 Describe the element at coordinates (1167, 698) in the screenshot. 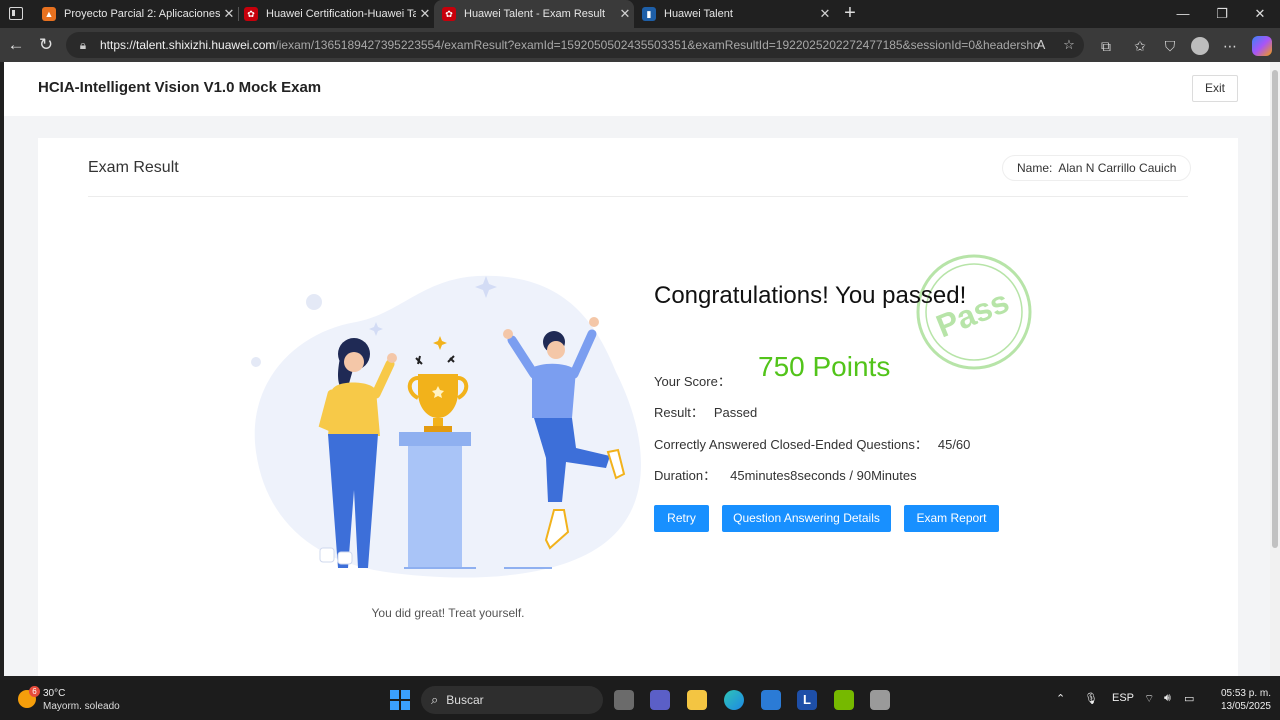

I see `volume-icon: 🔊︎` at that location.